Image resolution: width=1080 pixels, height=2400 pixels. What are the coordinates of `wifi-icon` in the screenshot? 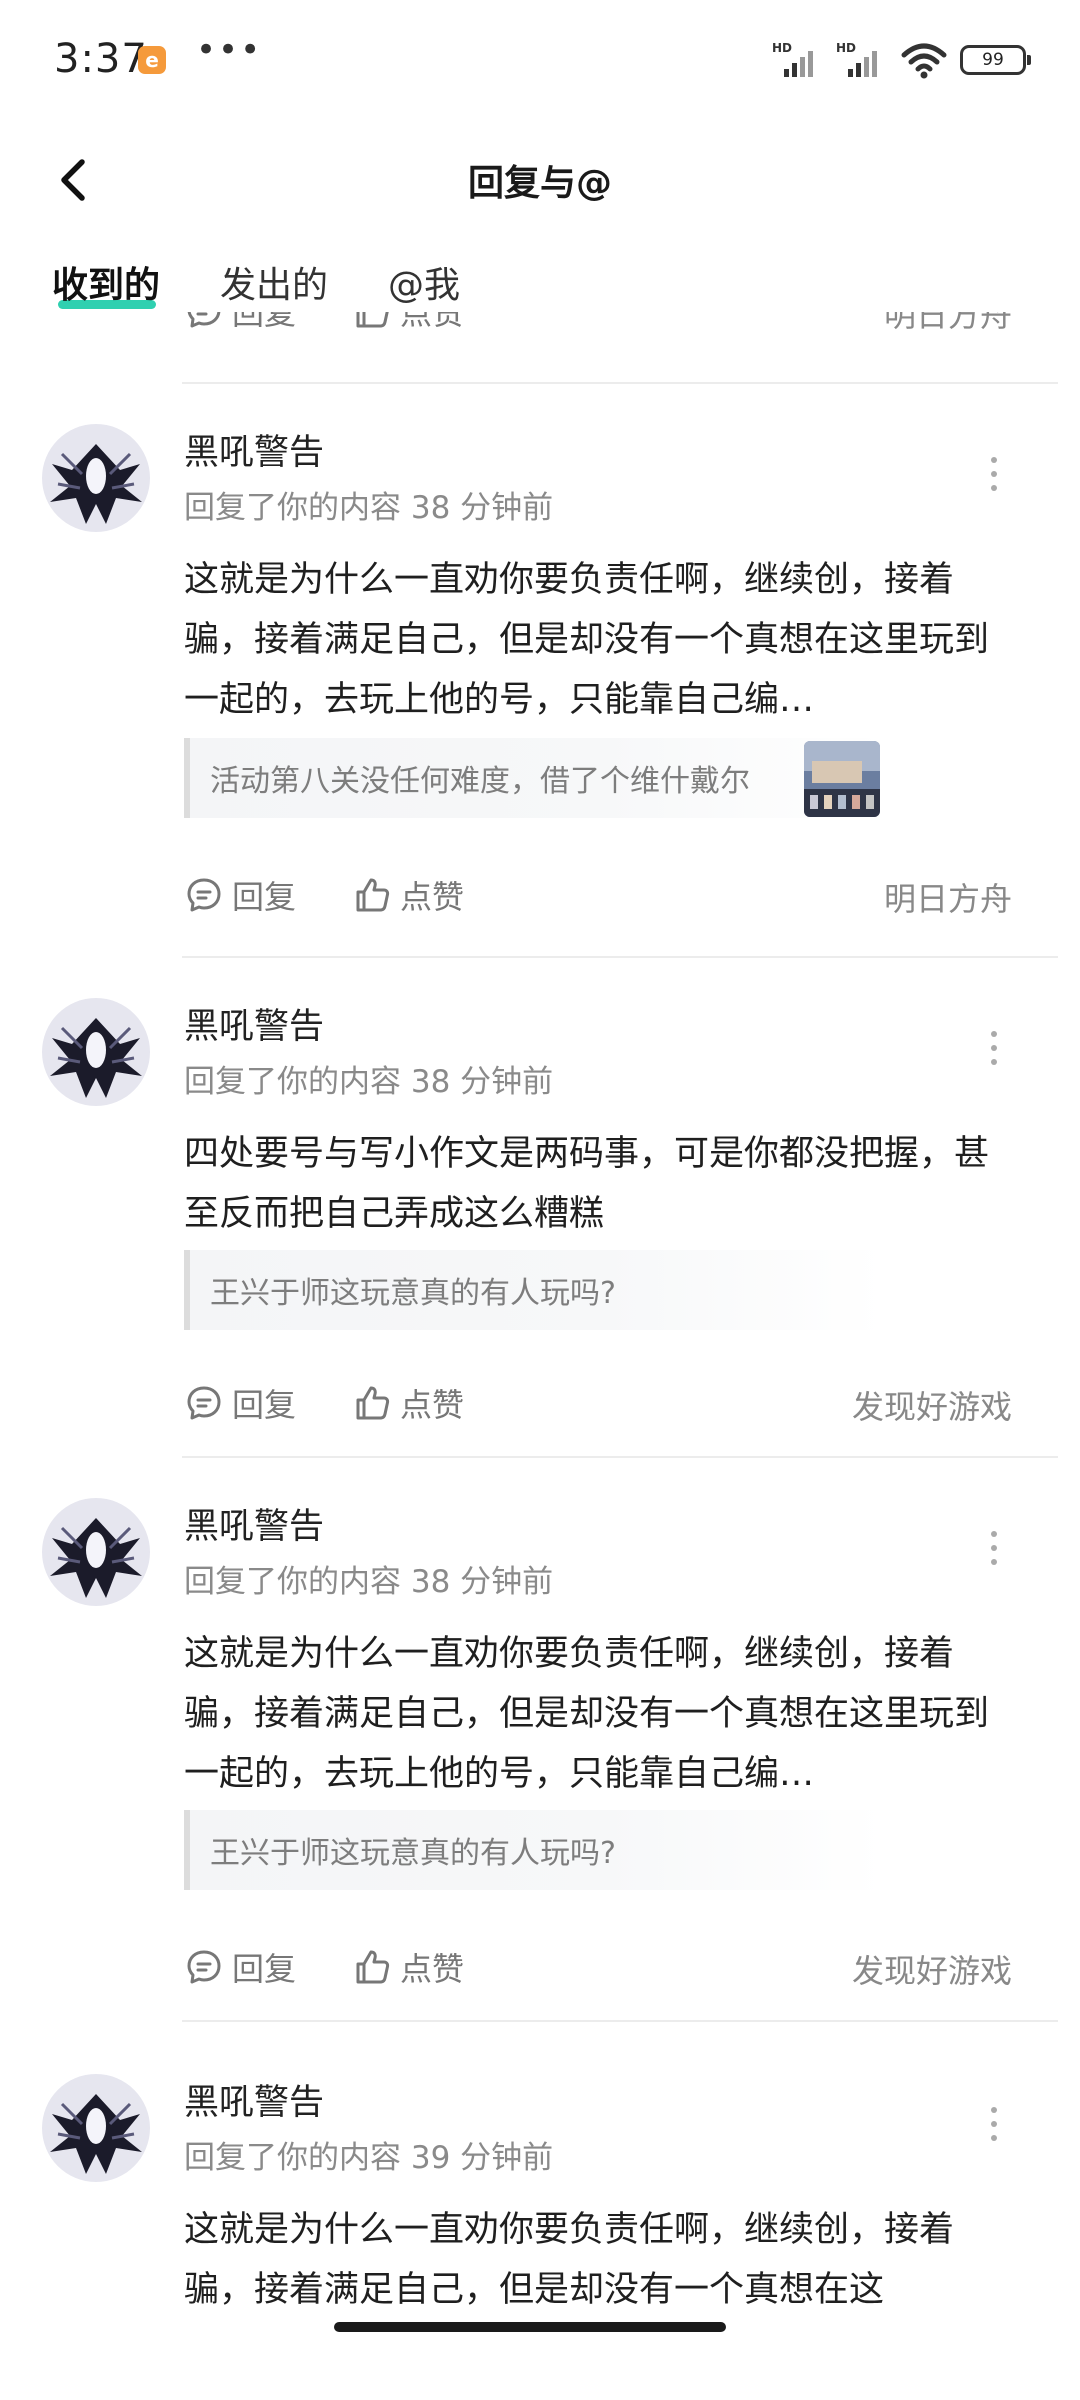 It's located at (924, 61).